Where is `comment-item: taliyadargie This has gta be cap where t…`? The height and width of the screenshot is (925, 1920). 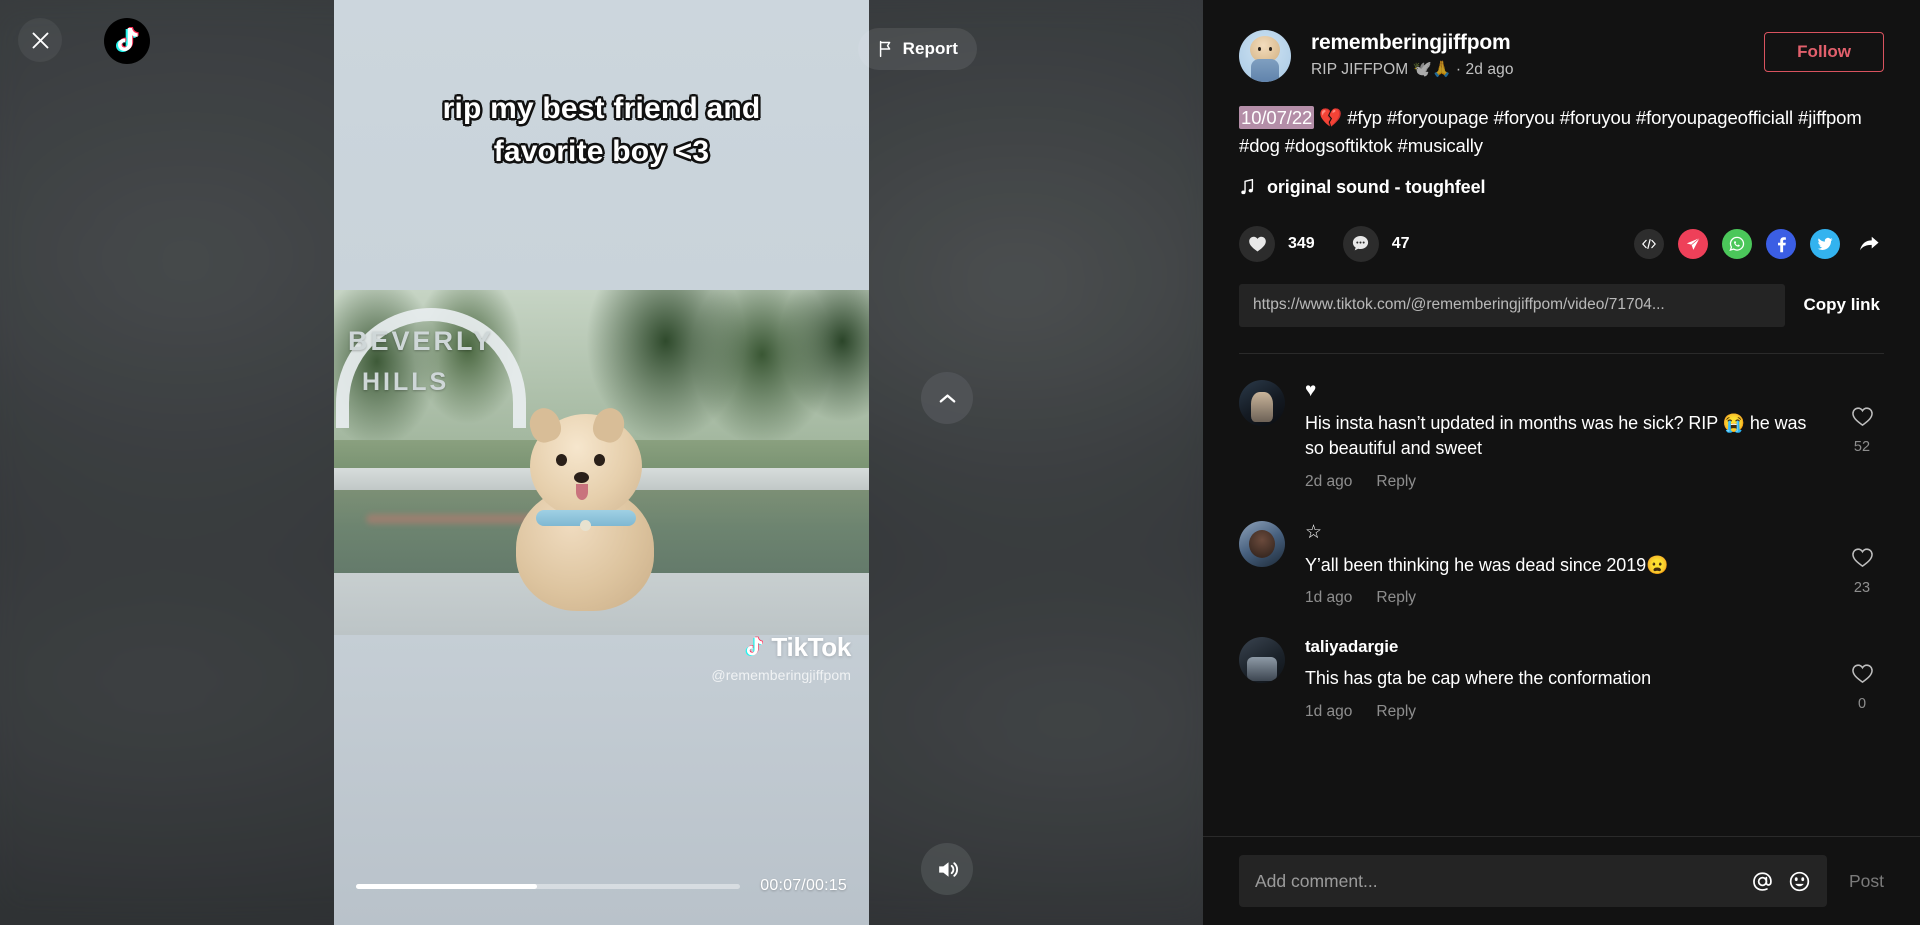
comment-item: taliyadargie This has gta be cap where t… is located at coordinates (1561, 679).